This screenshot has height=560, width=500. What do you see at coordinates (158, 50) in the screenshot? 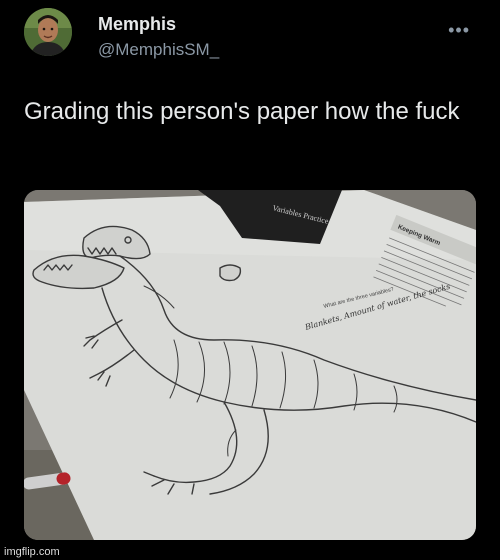
I see `author-handle: @MemphisSM_` at bounding box center [158, 50].